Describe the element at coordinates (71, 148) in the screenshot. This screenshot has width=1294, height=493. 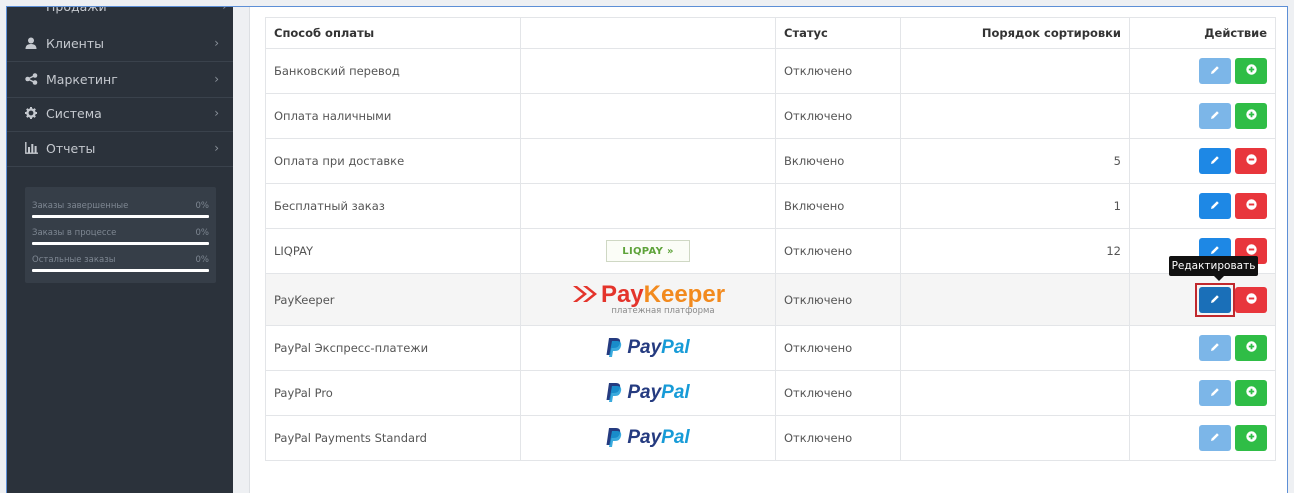
I see `sidebar-item-label: Отчеты` at that location.